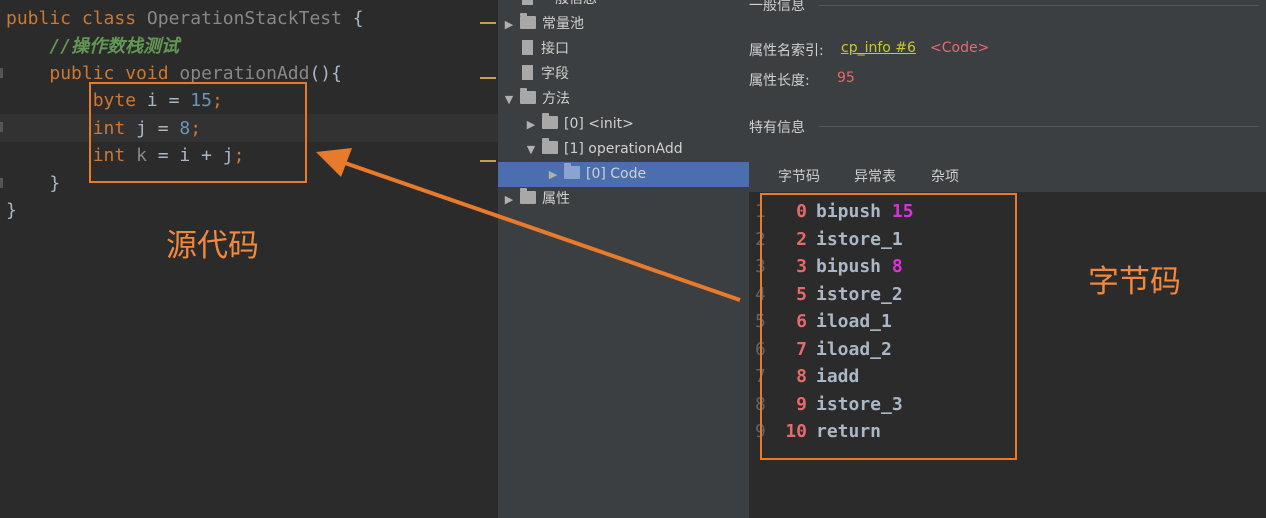 The image size is (1266, 518). What do you see at coordinates (556, 99) in the screenshot?
I see `tree-item-label: 方法` at bounding box center [556, 99].